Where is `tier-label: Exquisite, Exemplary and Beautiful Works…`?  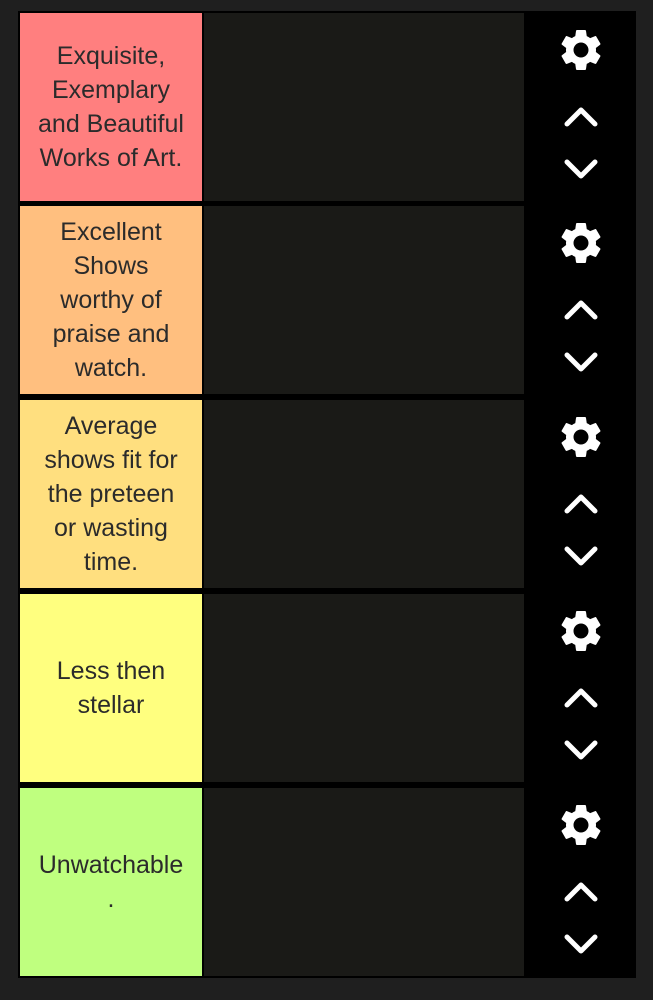 tier-label: Exquisite, Exemplary and Beautiful Works… is located at coordinates (111, 107).